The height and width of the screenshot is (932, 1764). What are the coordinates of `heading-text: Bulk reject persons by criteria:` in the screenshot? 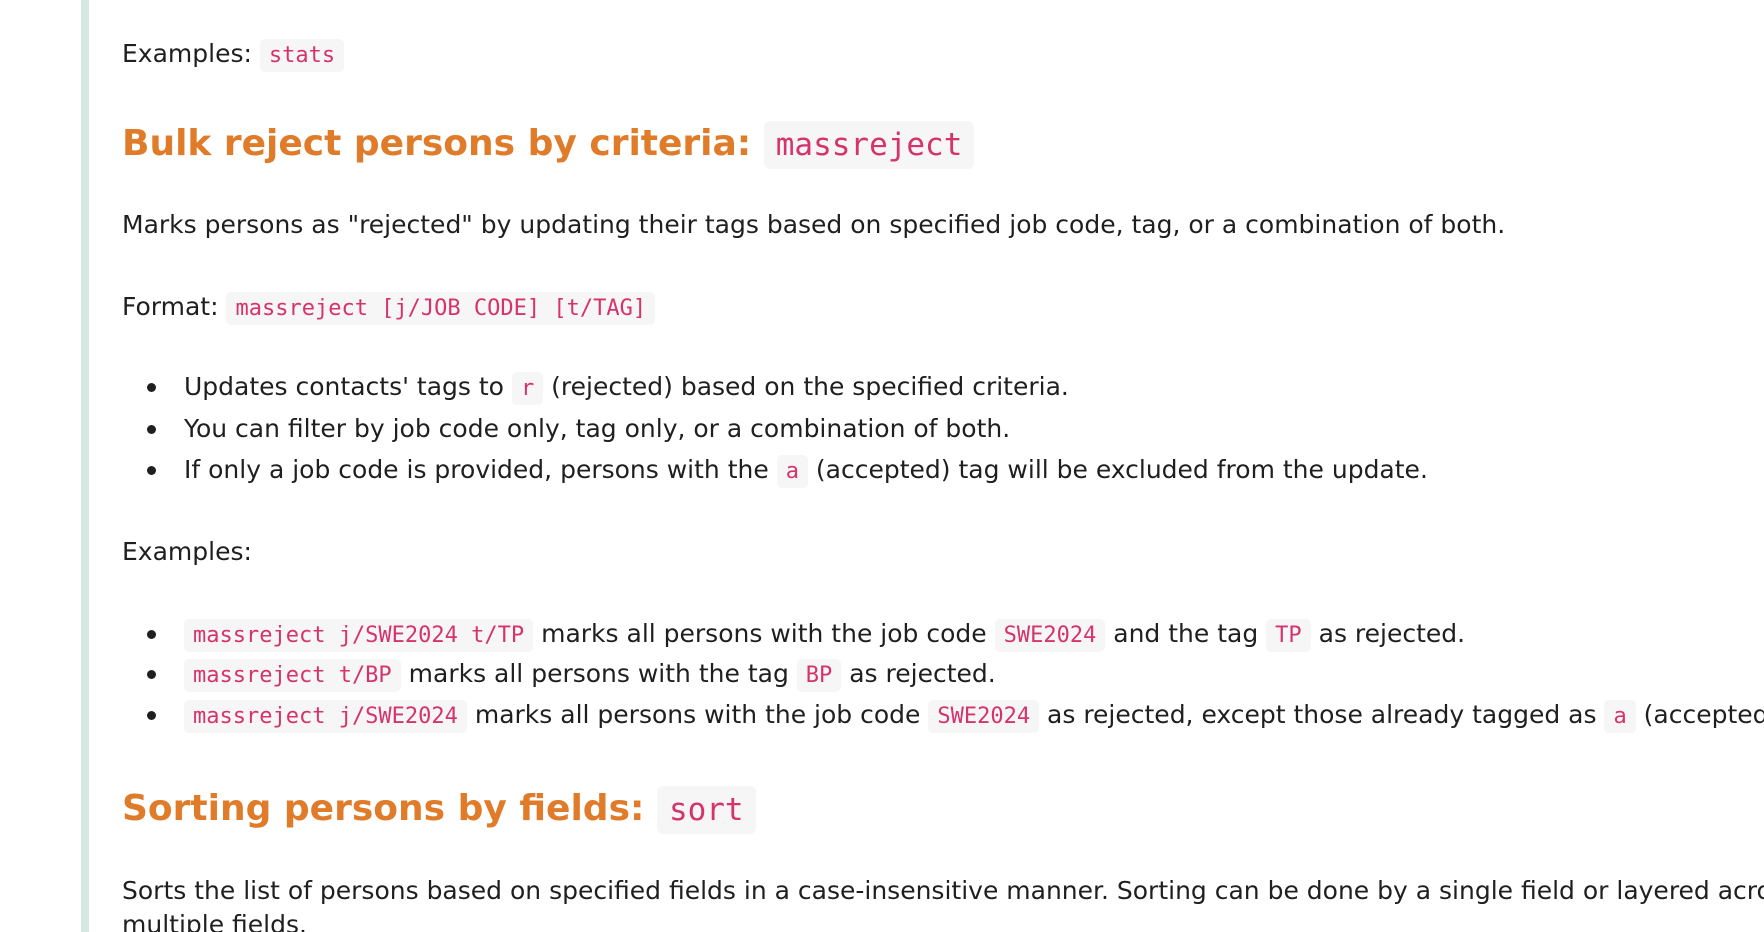 It's located at (437, 143).